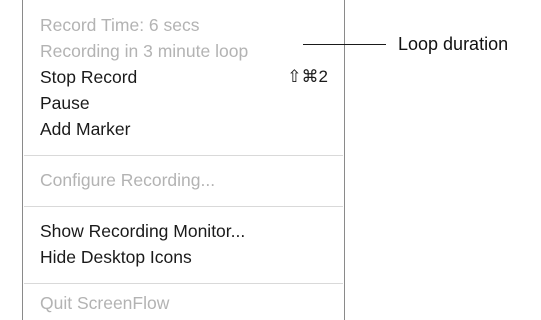  Describe the element at coordinates (120, 25) in the screenshot. I see `menu-item-label: Record Time: 6 secs` at that location.